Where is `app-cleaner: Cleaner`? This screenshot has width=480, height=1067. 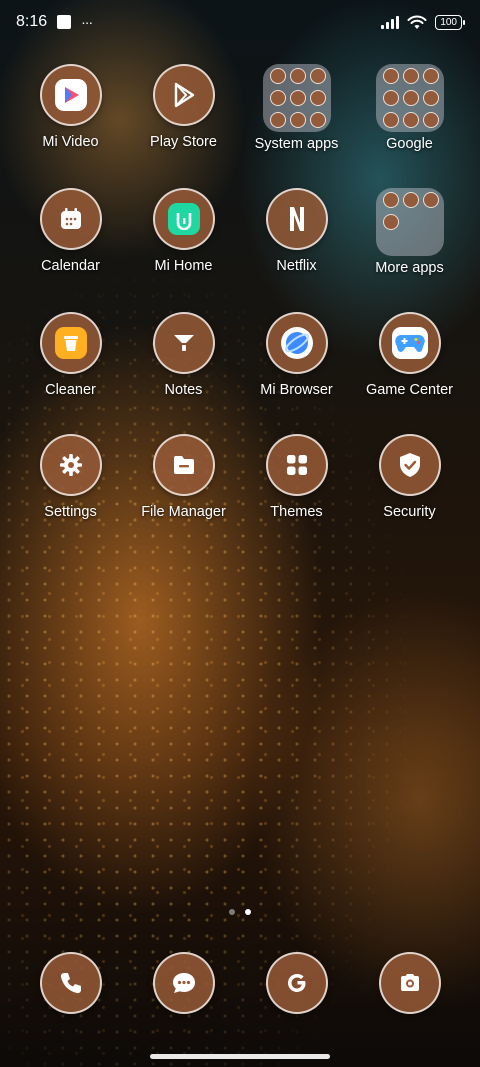
app-cleaner: Cleaner is located at coordinates (70, 355).